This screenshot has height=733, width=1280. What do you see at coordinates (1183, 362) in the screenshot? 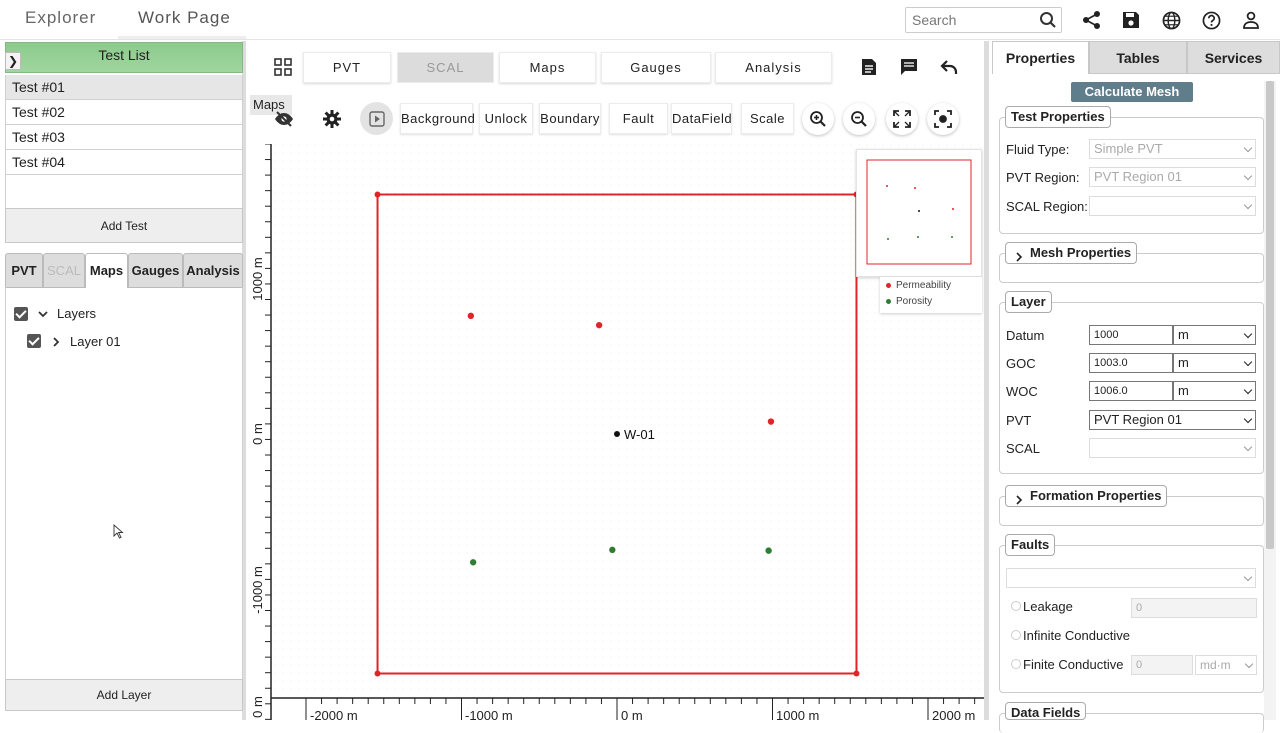
I see `goc-unit-value: m` at bounding box center [1183, 362].